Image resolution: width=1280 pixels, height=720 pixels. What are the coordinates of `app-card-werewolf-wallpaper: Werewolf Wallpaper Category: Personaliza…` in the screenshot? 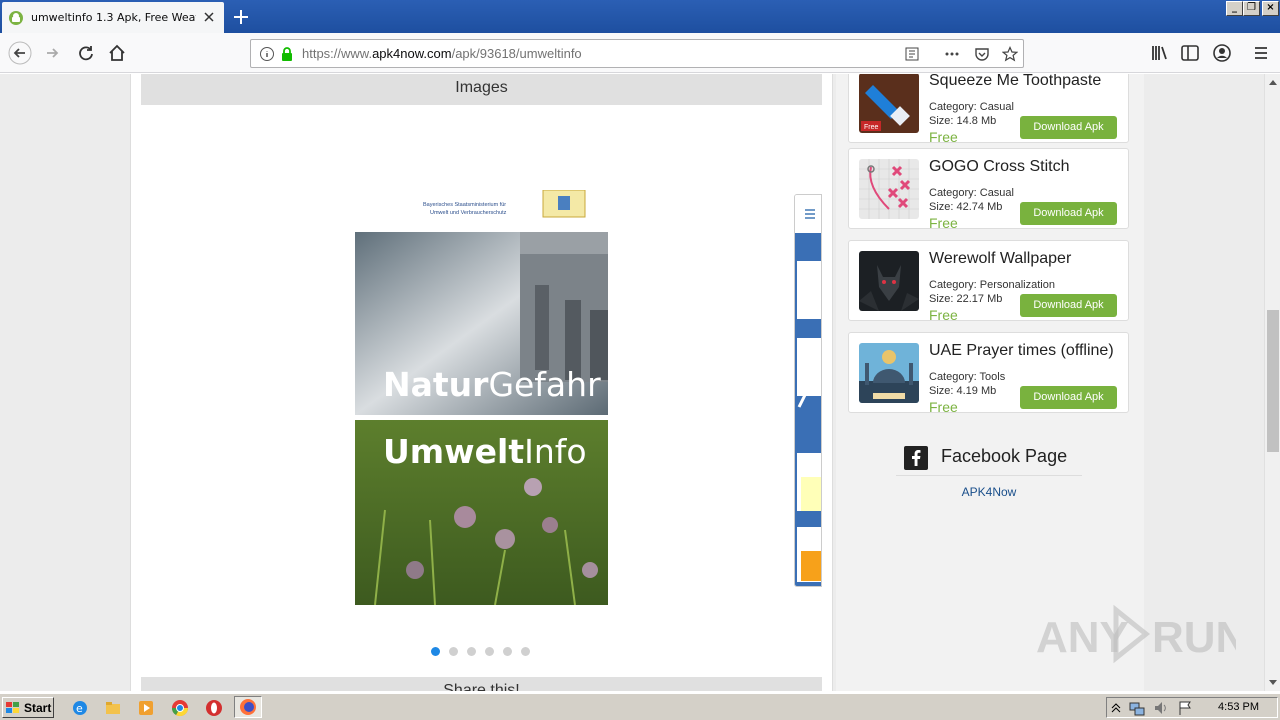 It's located at (988, 281).